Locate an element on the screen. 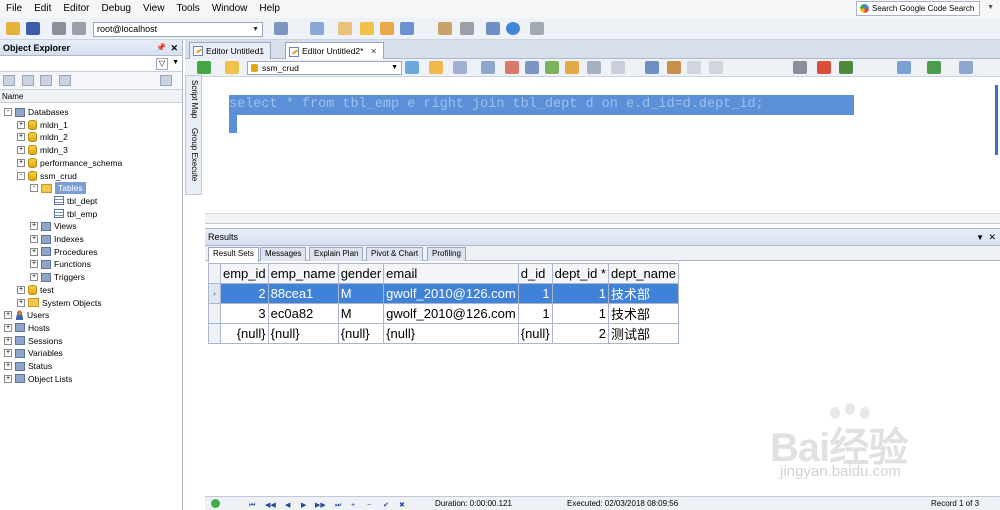 This screenshot has height=510, width=1000. first-record-button: ⏮ is located at coordinates (252, 504).